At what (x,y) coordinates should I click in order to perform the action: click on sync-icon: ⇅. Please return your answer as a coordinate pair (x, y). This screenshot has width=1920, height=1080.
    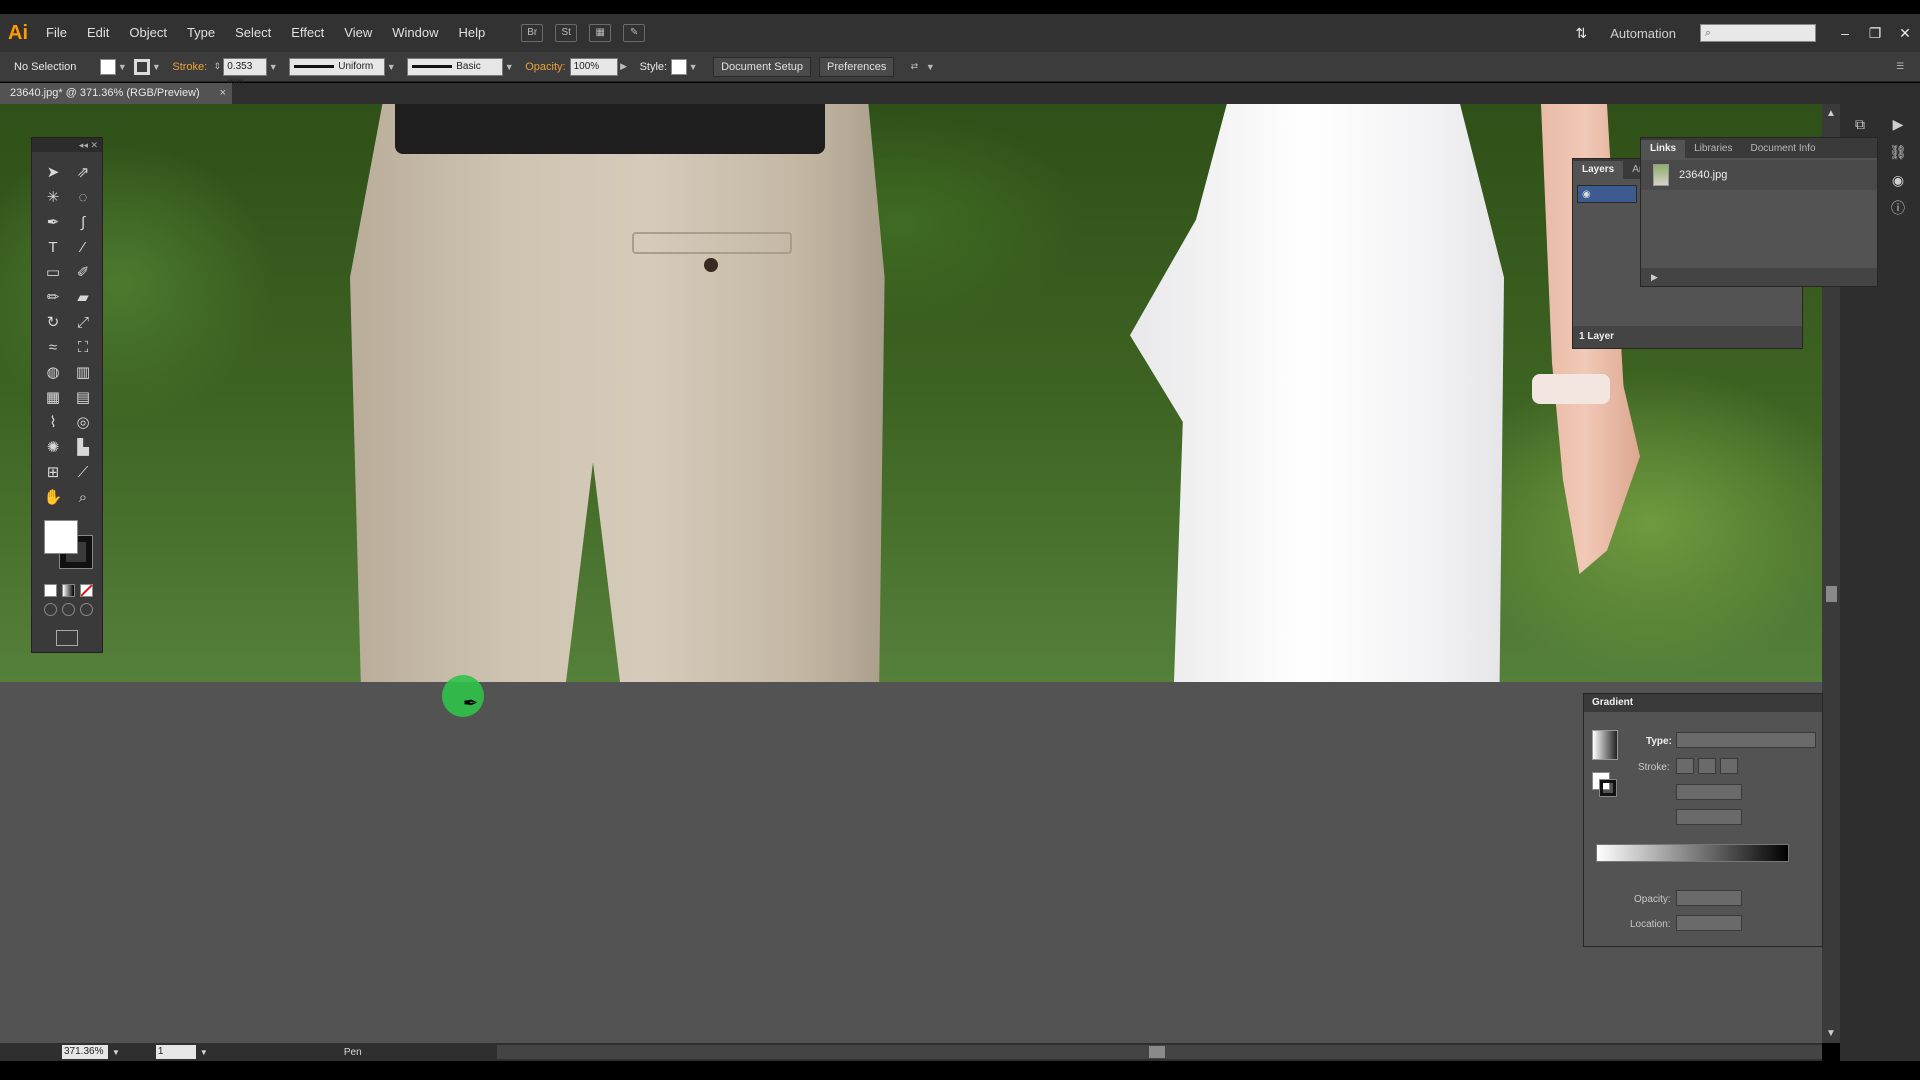
    Looking at the image, I should click on (1581, 33).